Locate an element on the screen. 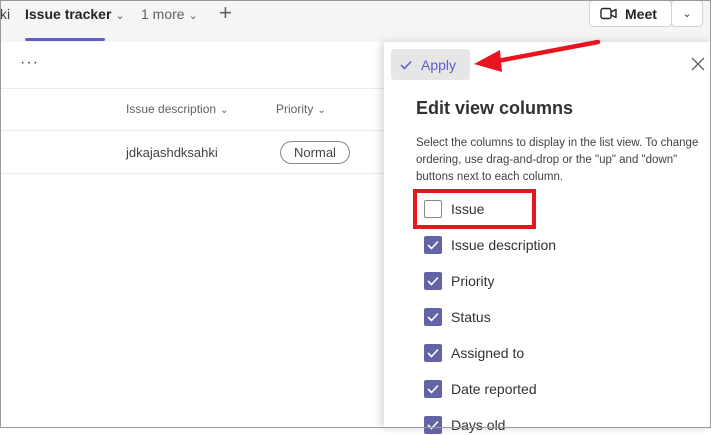  close-icon is located at coordinates (698, 64).